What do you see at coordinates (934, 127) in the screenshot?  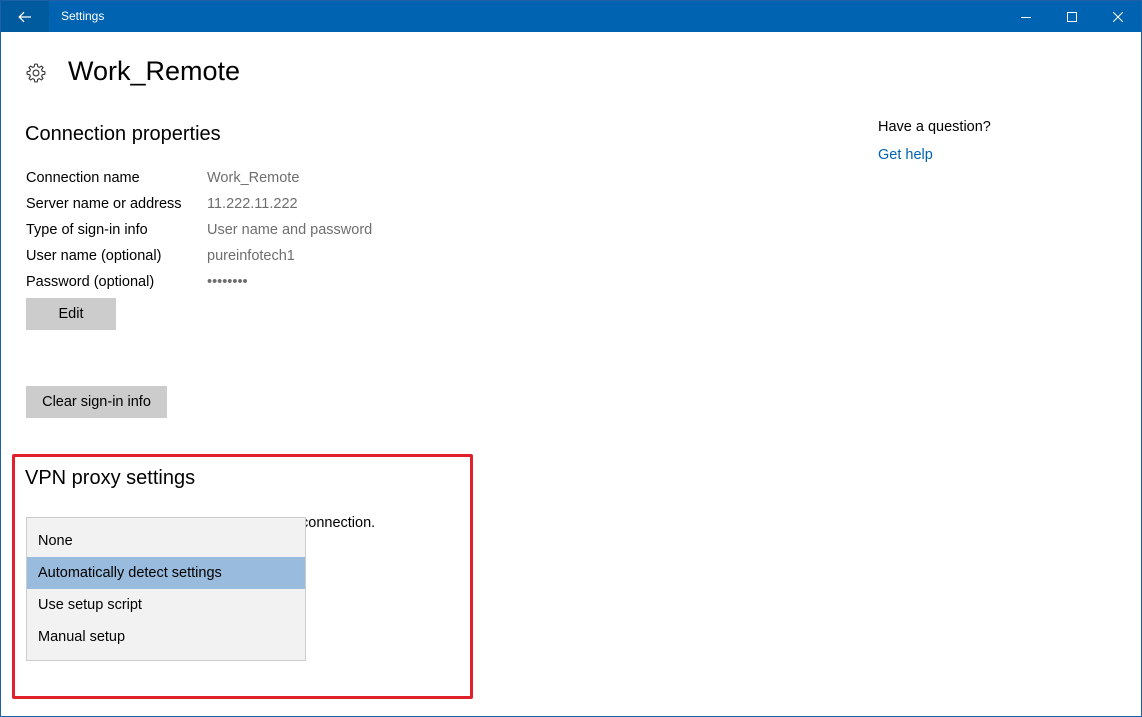 I see `help-question: Have a question?` at bounding box center [934, 127].